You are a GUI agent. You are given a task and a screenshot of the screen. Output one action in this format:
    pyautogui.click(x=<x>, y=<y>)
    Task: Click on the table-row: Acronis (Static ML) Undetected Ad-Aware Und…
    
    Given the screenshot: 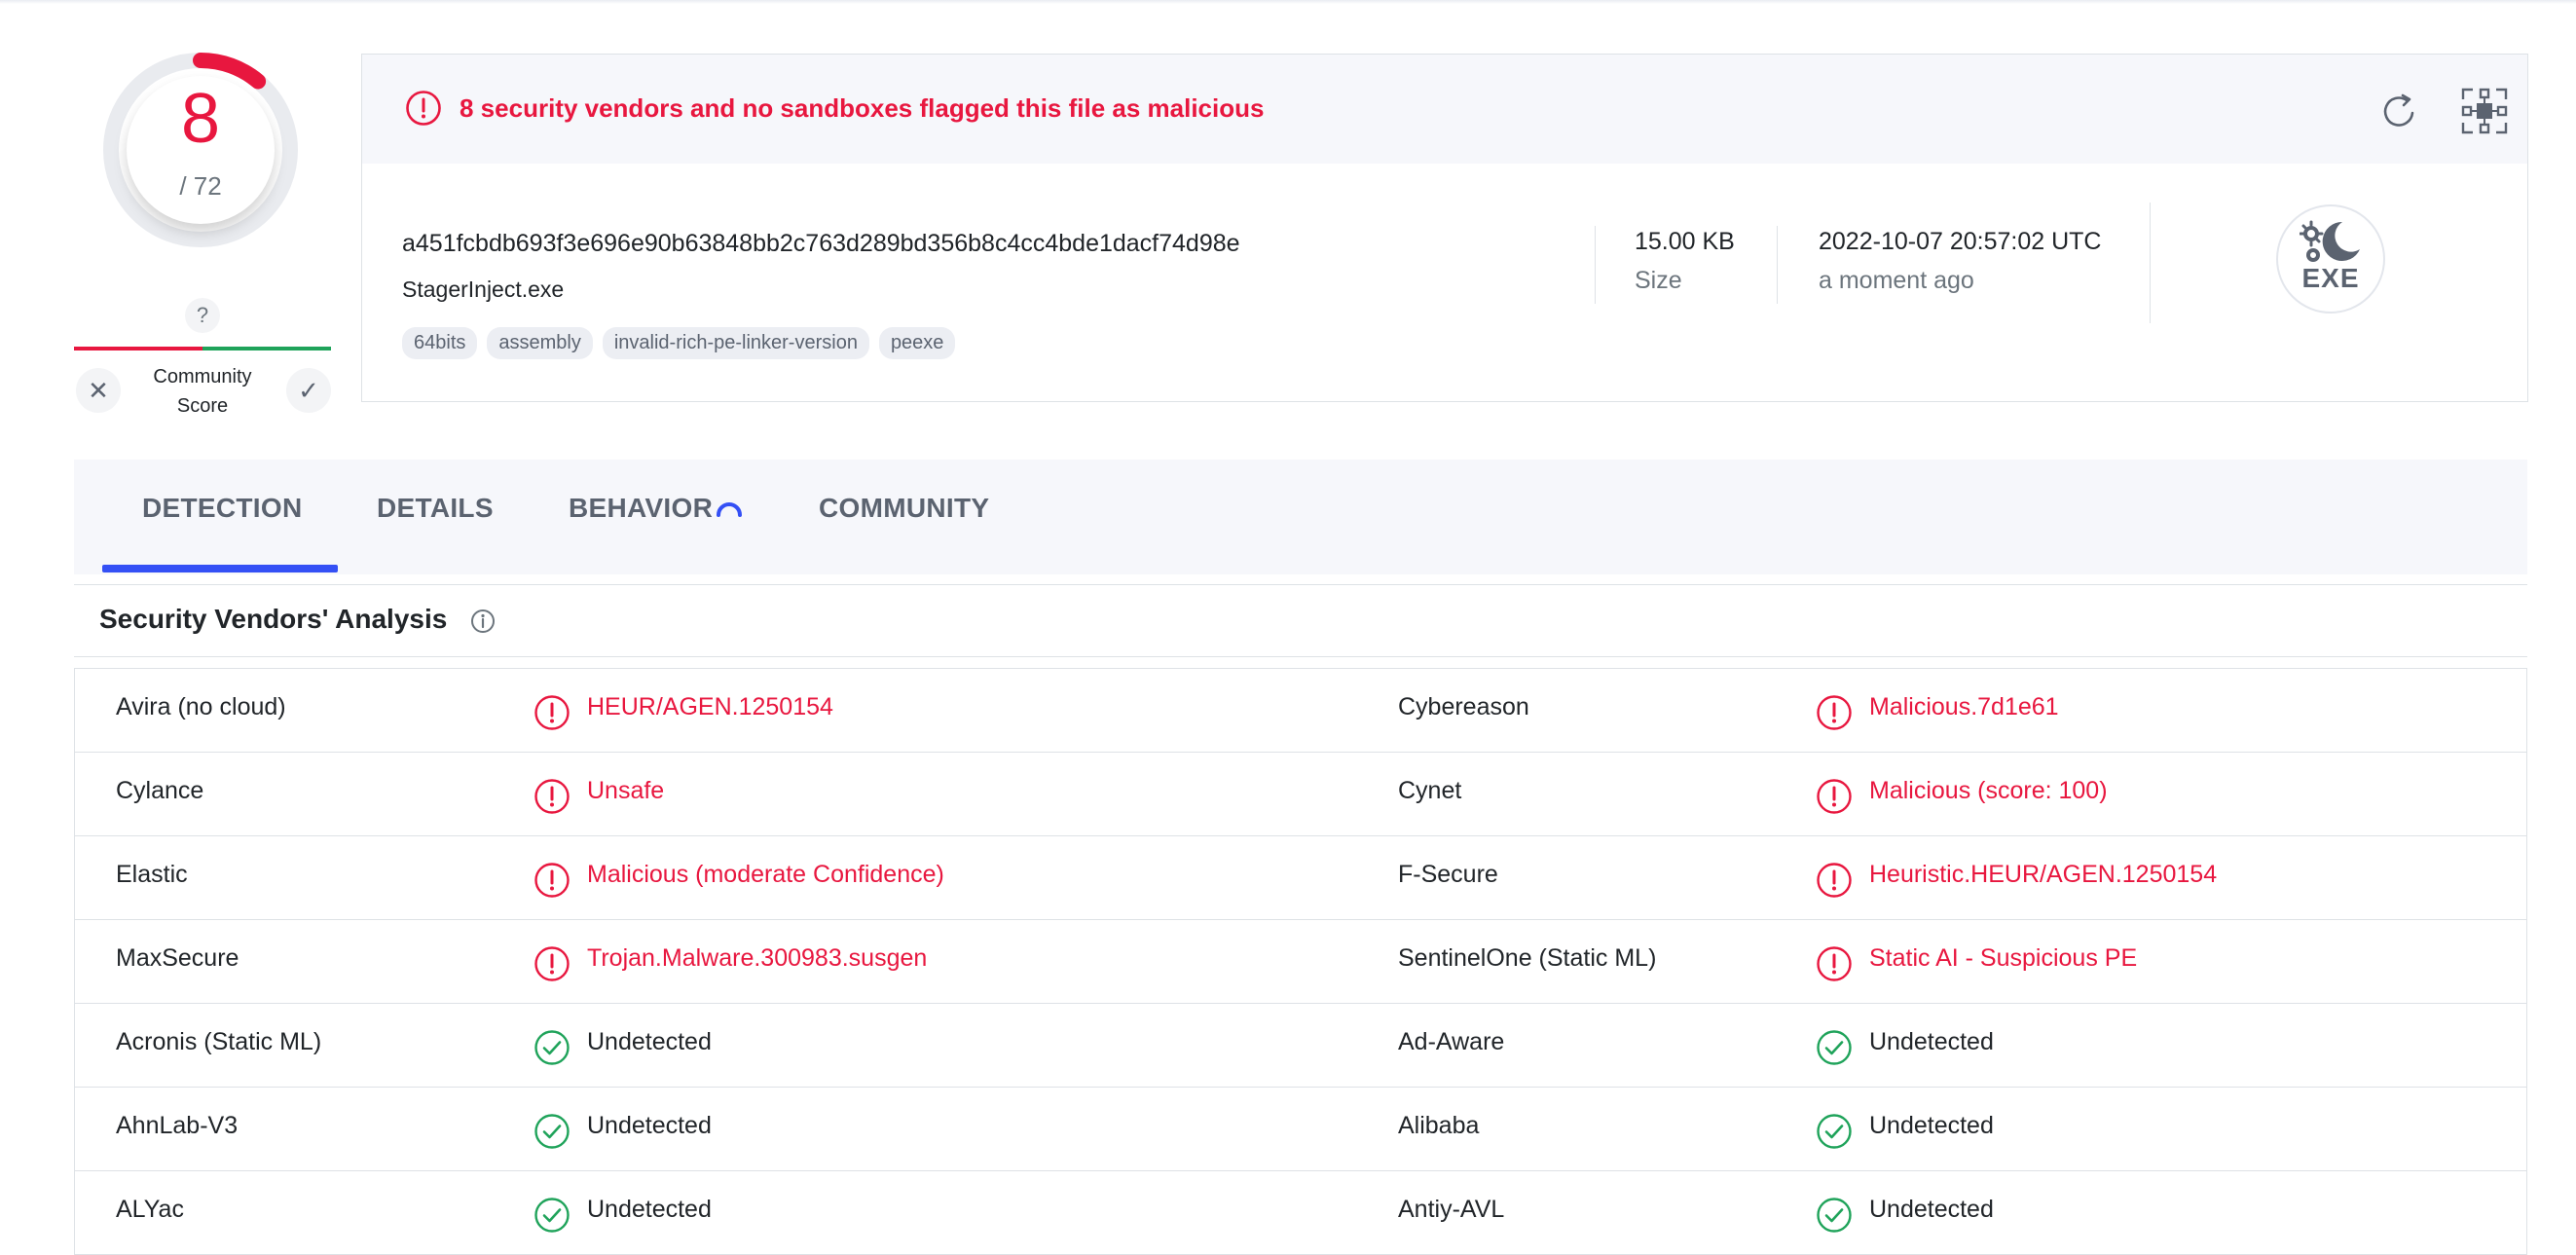 What is the action you would take?
    pyautogui.click(x=1300, y=1046)
    